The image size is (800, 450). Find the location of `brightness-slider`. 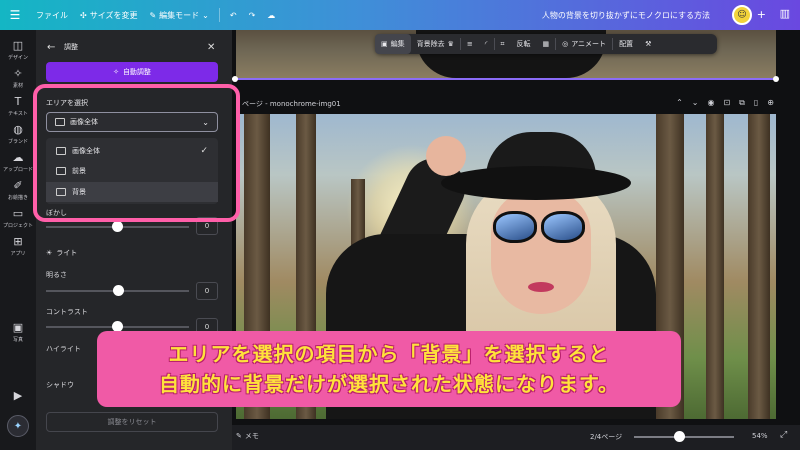

brightness-slider is located at coordinates (117, 290).